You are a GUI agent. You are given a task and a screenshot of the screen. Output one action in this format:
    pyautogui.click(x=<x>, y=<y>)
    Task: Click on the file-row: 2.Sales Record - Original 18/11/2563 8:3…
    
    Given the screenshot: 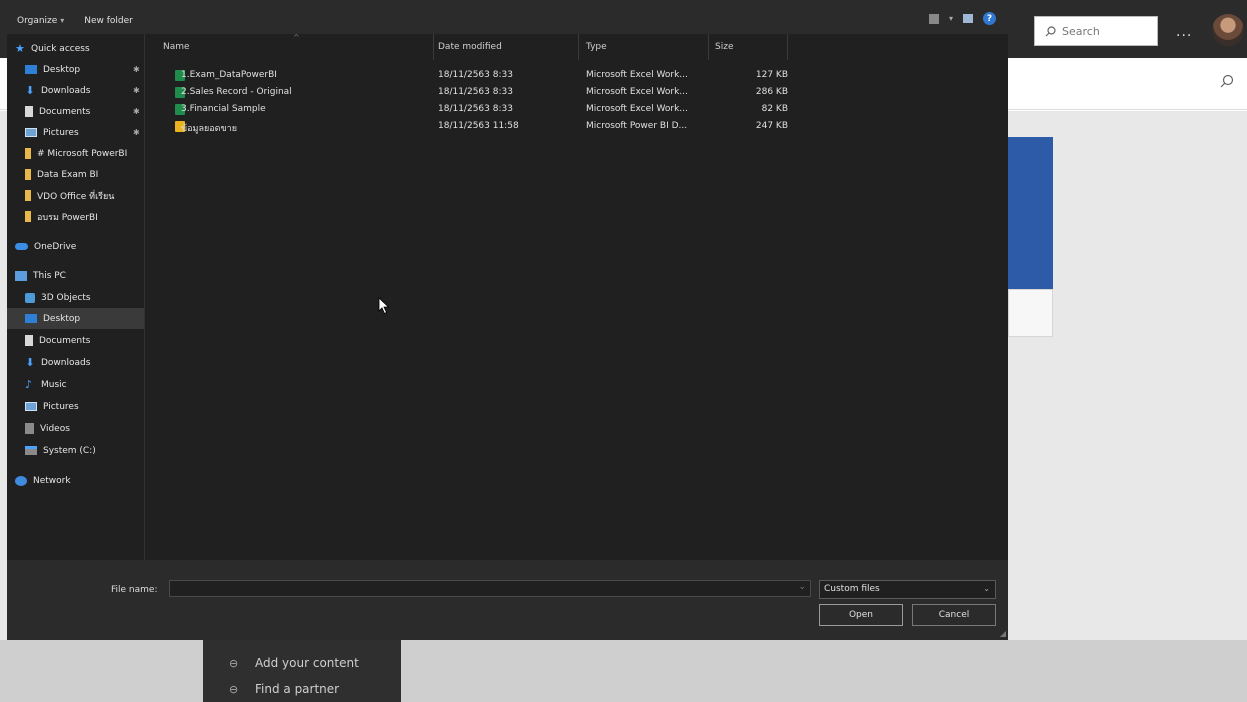 What is the action you would take?
    pyautogui.click(x=479, y=93)
    